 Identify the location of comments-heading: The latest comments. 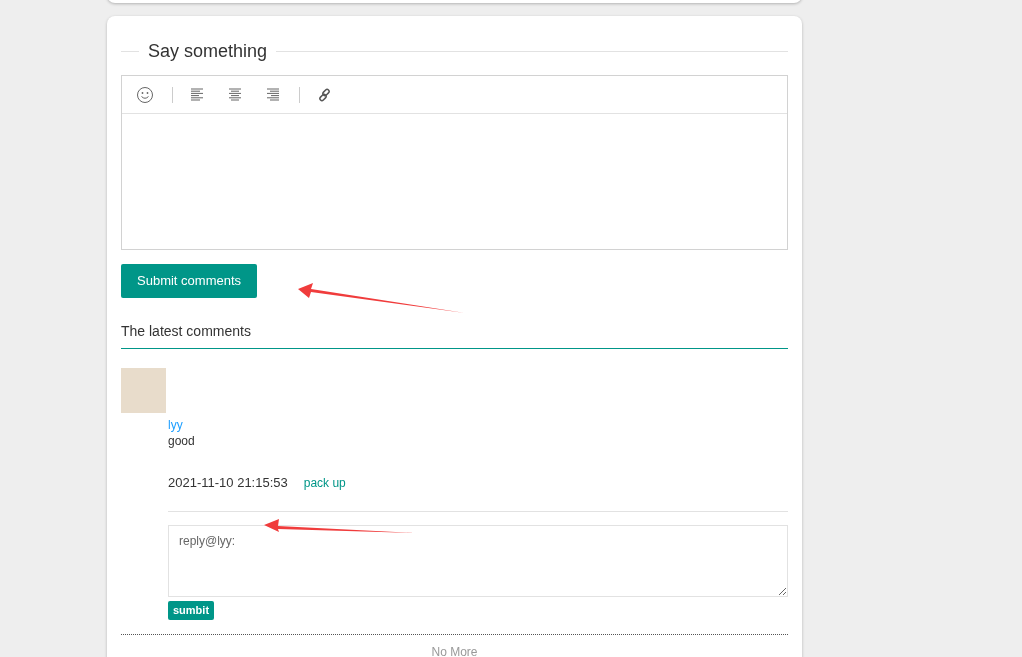
(186, 331).